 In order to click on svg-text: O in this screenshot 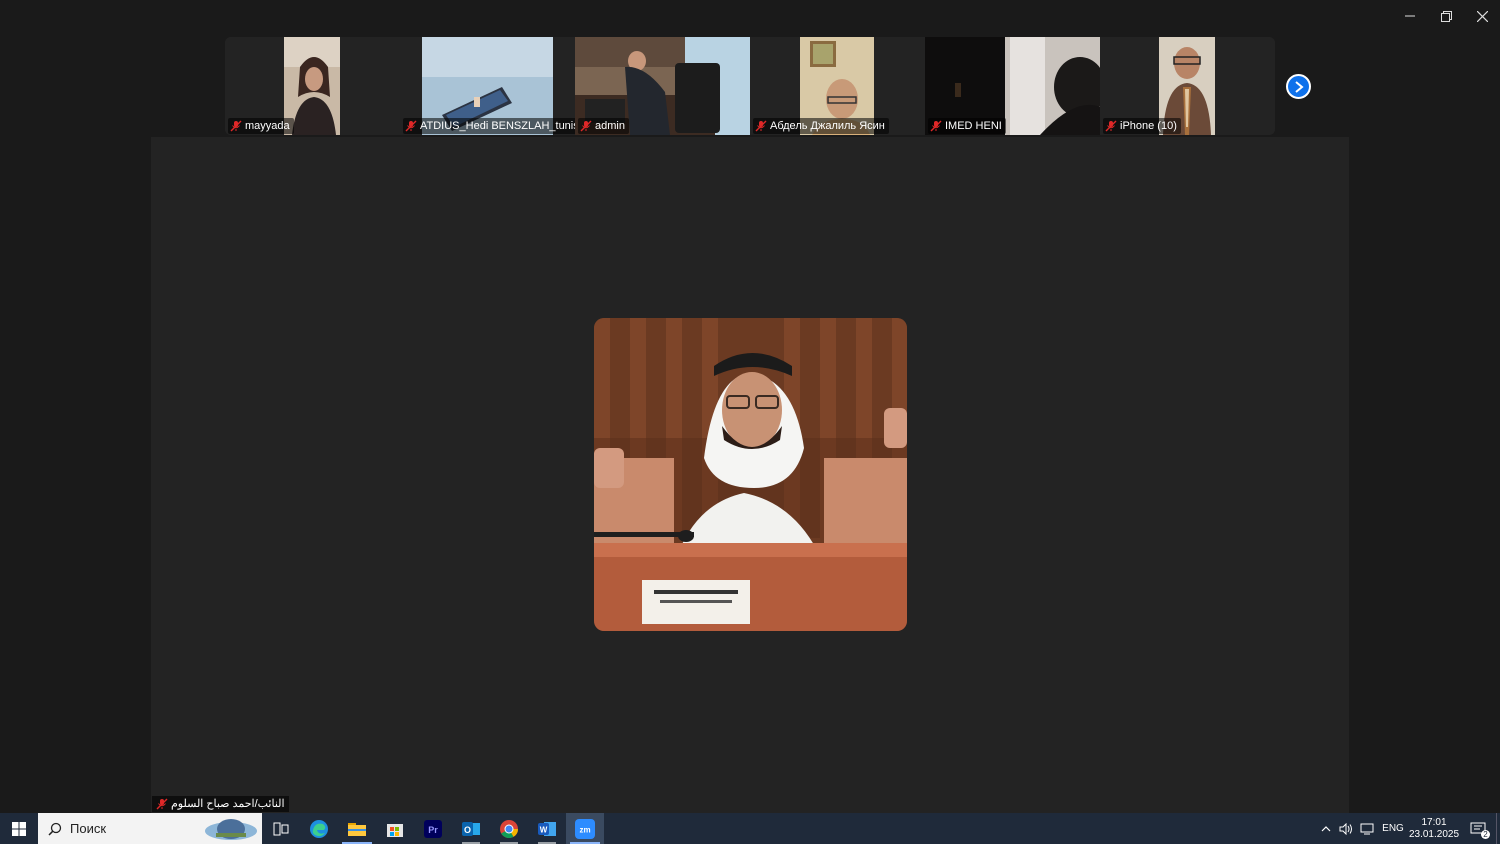, I will do `click(467, 830)`.